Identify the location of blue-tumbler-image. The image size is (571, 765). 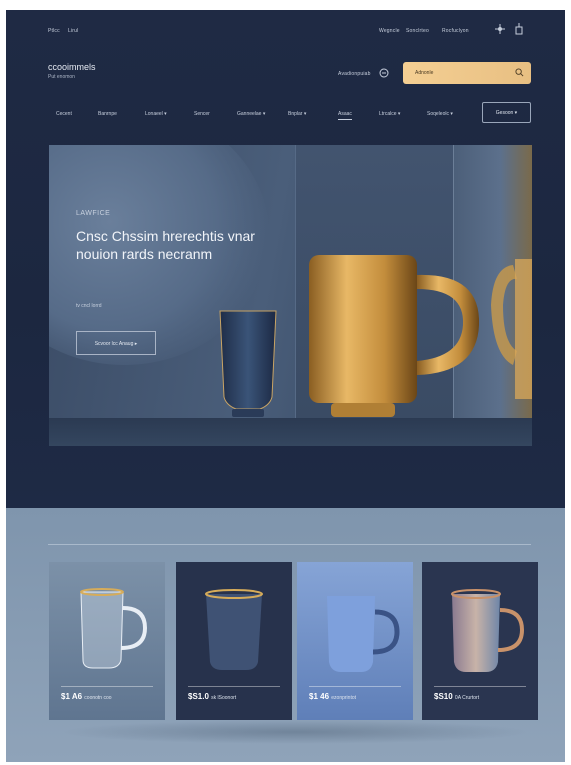
(248, 363).